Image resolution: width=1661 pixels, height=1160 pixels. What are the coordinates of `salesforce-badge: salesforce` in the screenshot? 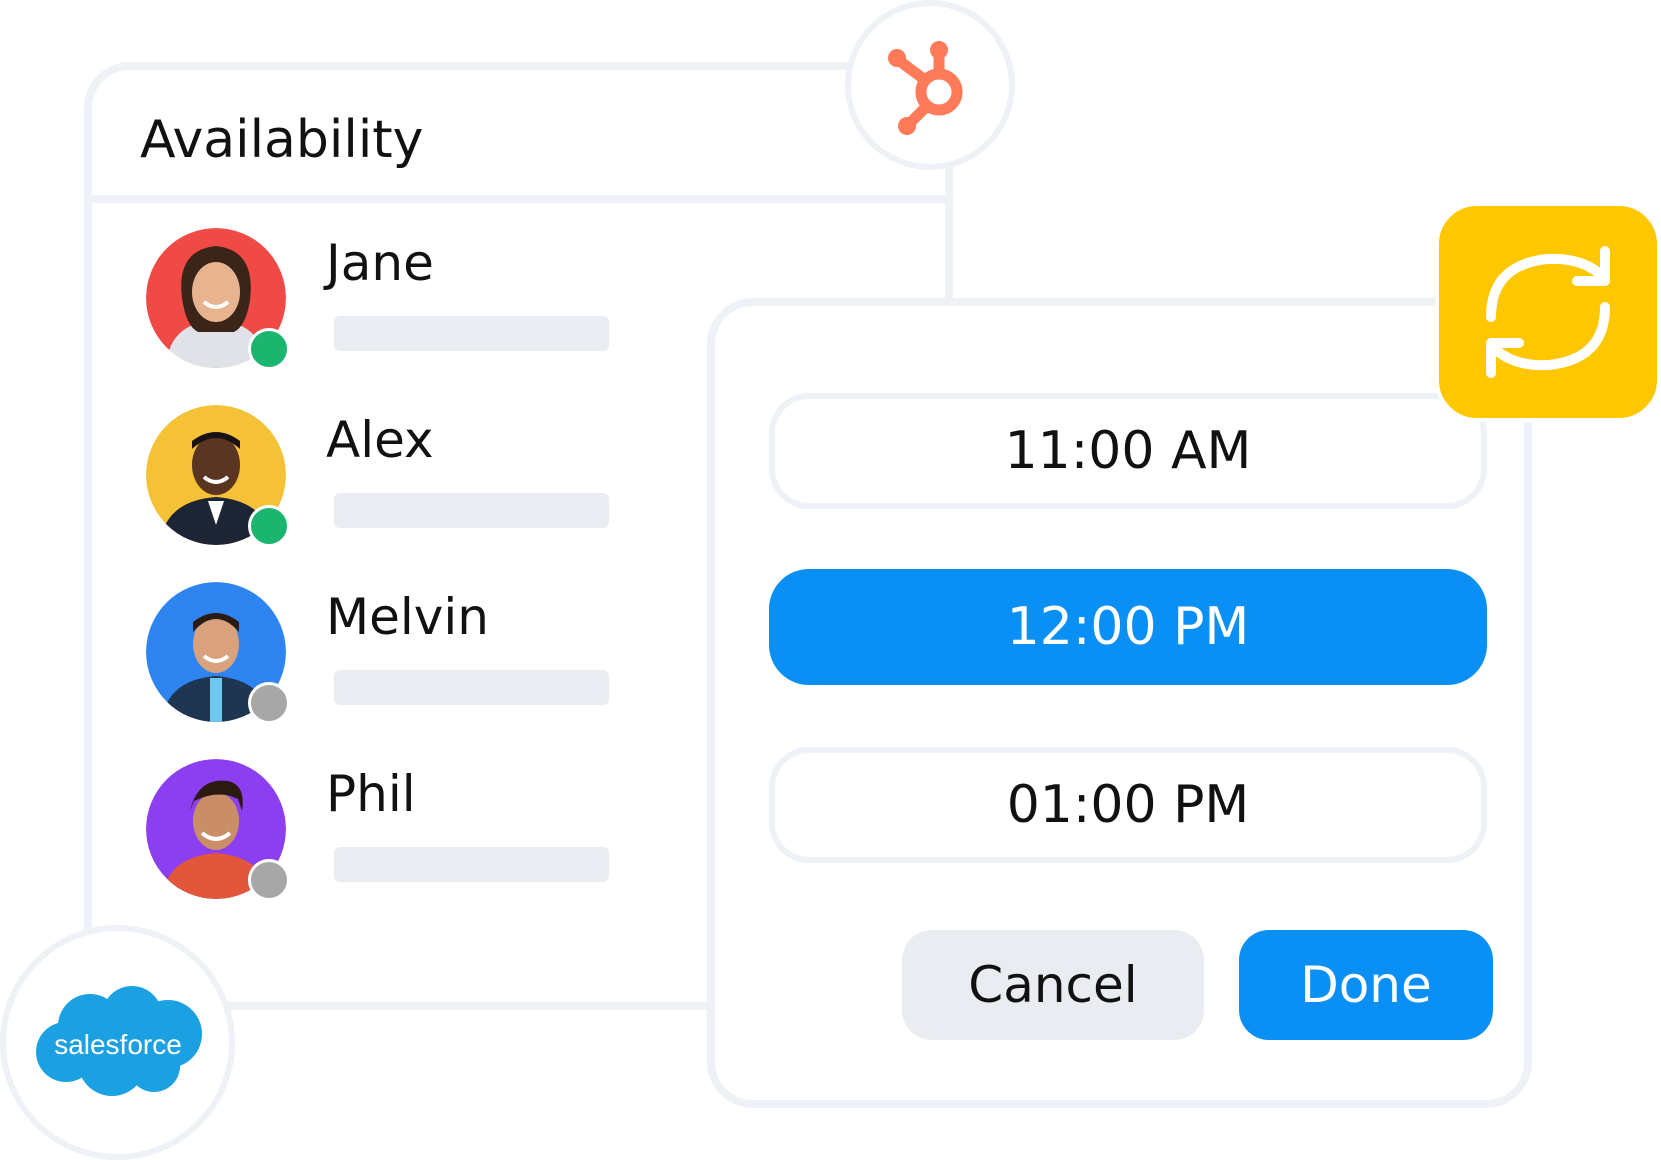 It's located at (117, 1042).